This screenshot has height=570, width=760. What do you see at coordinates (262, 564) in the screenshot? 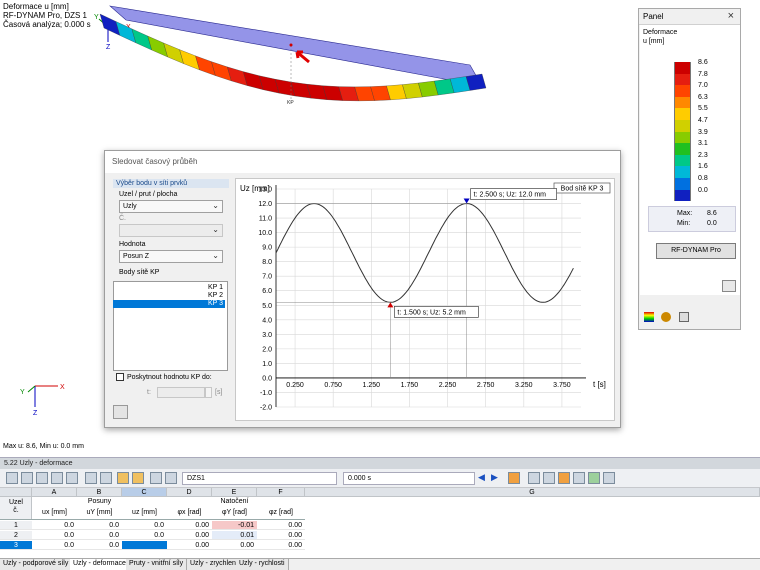
I see `table-tab: Uzly - rychlosti` at bounding box center [262, 564].